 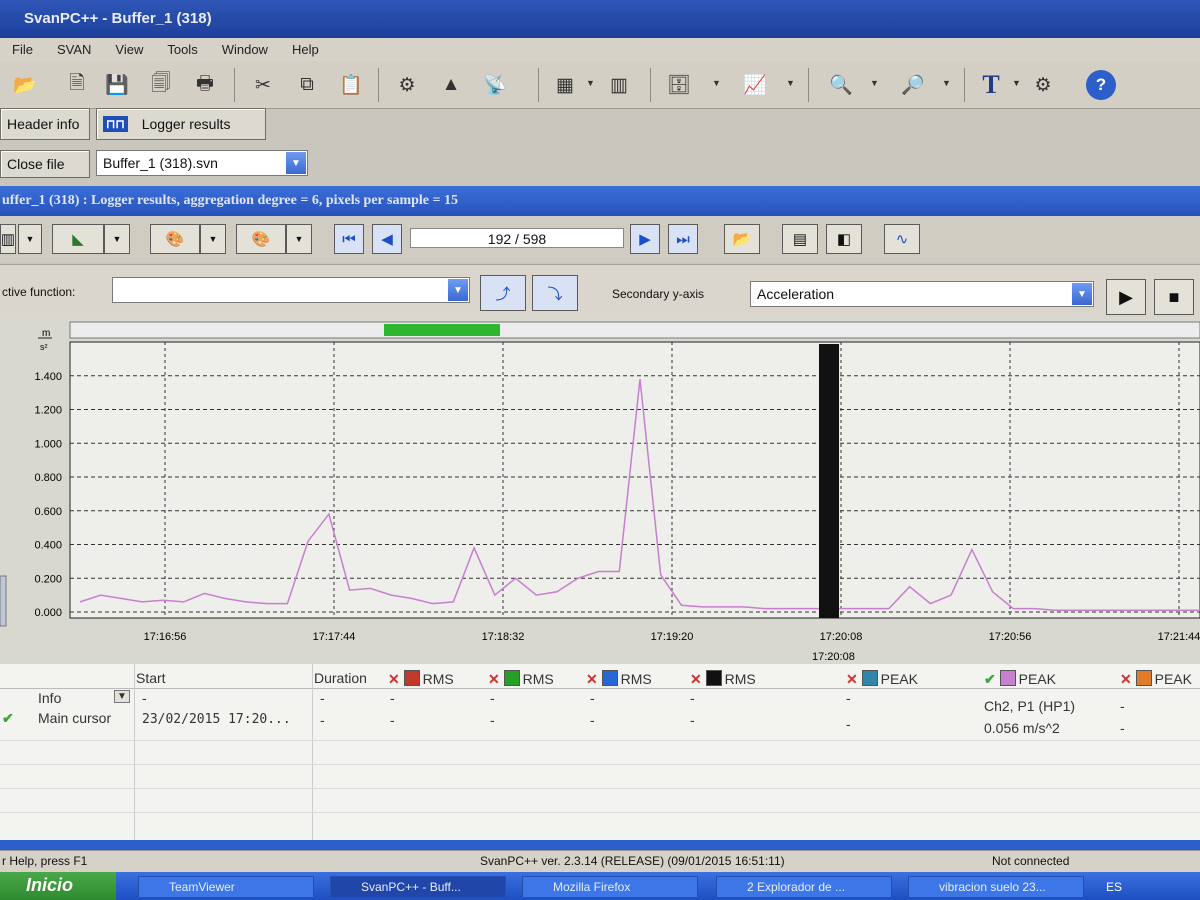 What do you see at coordinates (922, 294) in the screenshot?
I see `secondary-axis-select: Acceleration ▼` at bounding box center [922, 294].